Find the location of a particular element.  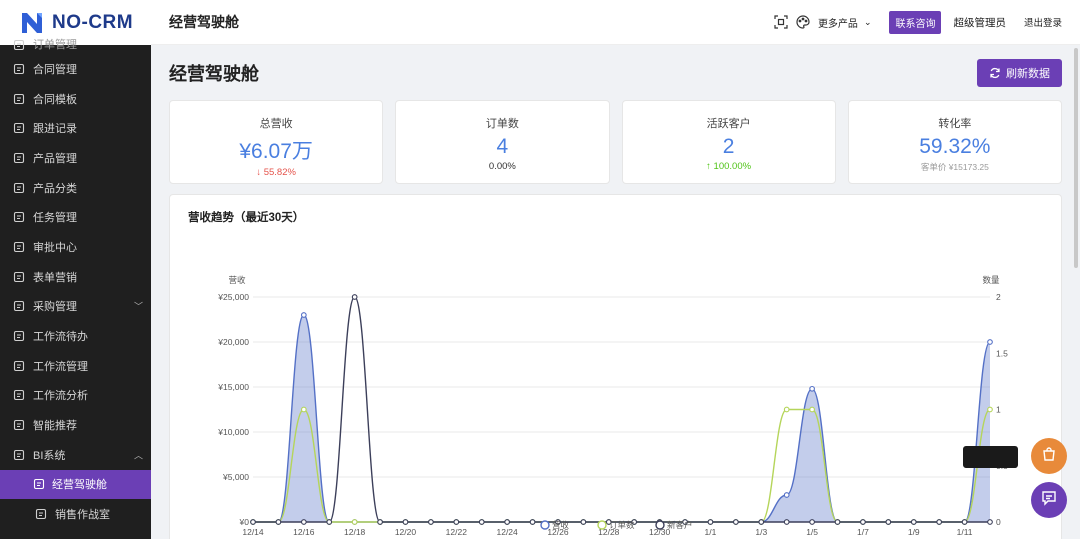

sidebar-item-label: 产品管理 is located at coordinates (55, 158).